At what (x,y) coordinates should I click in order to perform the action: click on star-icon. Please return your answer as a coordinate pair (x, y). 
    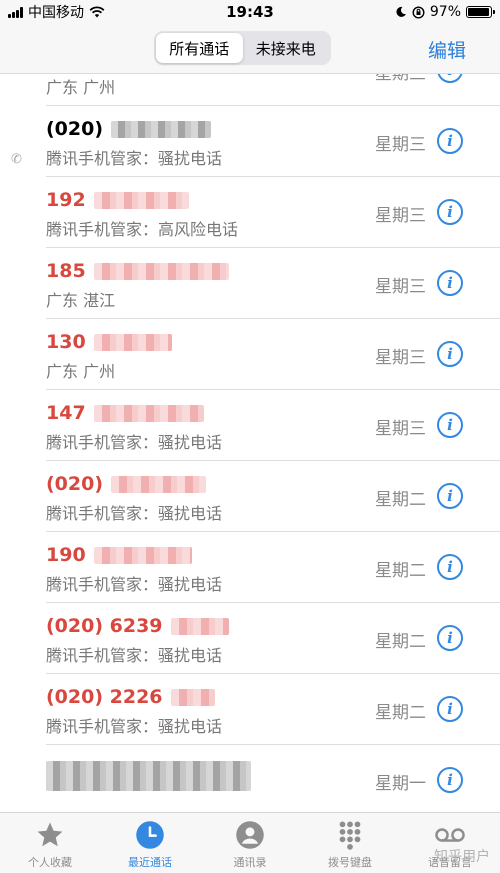
    Looking at the image, I should click on (50, 835).